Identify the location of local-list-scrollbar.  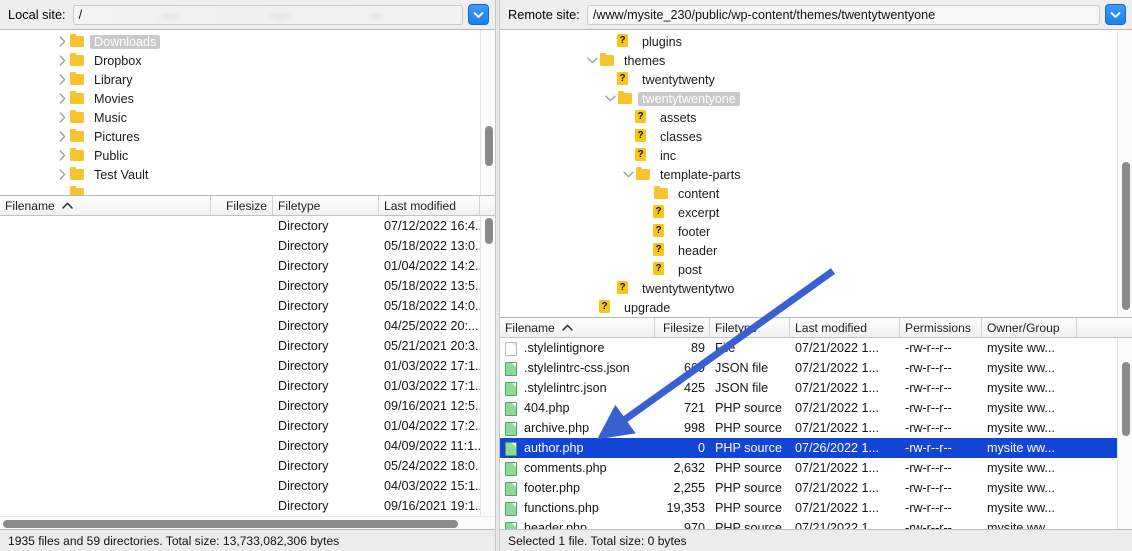
(487, 366).